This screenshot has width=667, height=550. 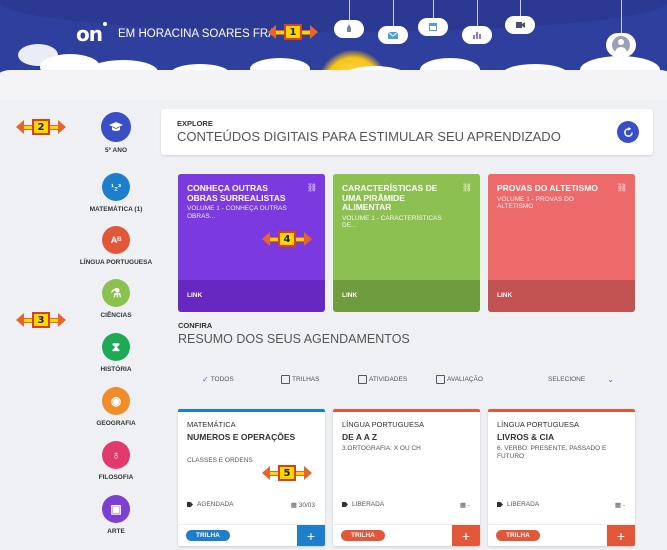 I want to click on sidebar-item-geografia: ◉ GEOGRAFIA, so click(x=116, y=407).